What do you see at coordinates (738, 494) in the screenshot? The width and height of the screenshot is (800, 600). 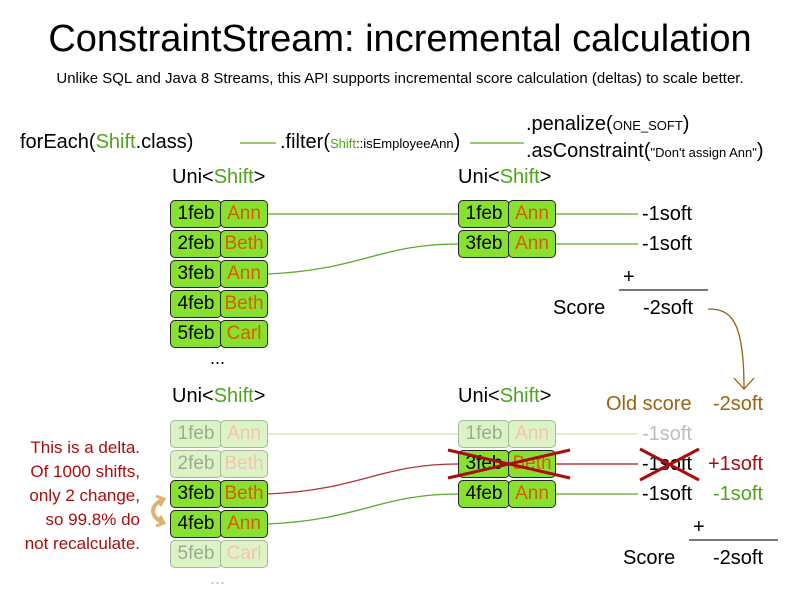 I see `delta-value: -1soft` at bounding box center [738, 494].